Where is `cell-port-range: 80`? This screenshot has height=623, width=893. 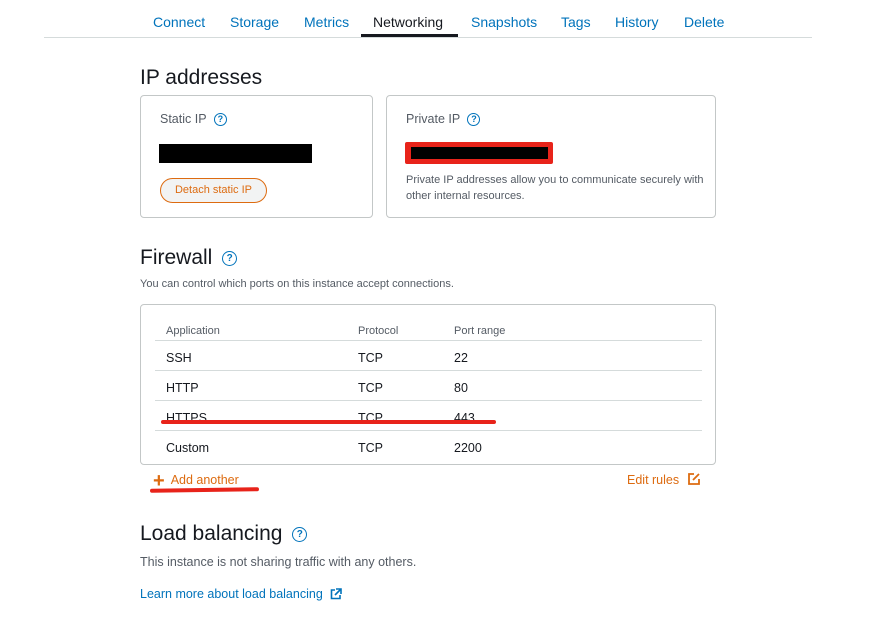
cell-port-range: 80 is located at coordinates (461, 388).